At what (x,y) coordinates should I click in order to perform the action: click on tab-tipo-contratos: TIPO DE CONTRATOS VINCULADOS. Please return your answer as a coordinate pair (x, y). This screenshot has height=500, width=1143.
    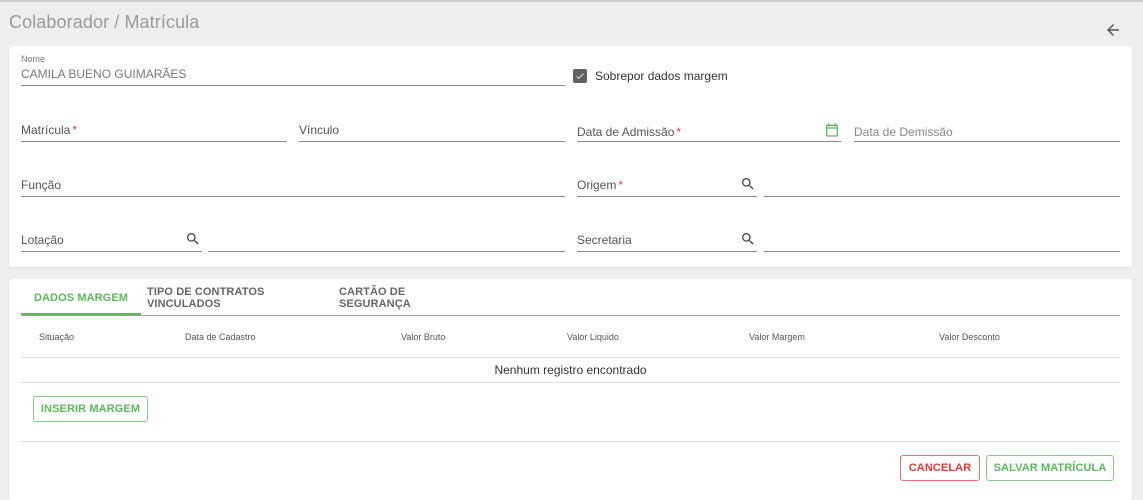
    Looking at the image, I should click on (238, 297).